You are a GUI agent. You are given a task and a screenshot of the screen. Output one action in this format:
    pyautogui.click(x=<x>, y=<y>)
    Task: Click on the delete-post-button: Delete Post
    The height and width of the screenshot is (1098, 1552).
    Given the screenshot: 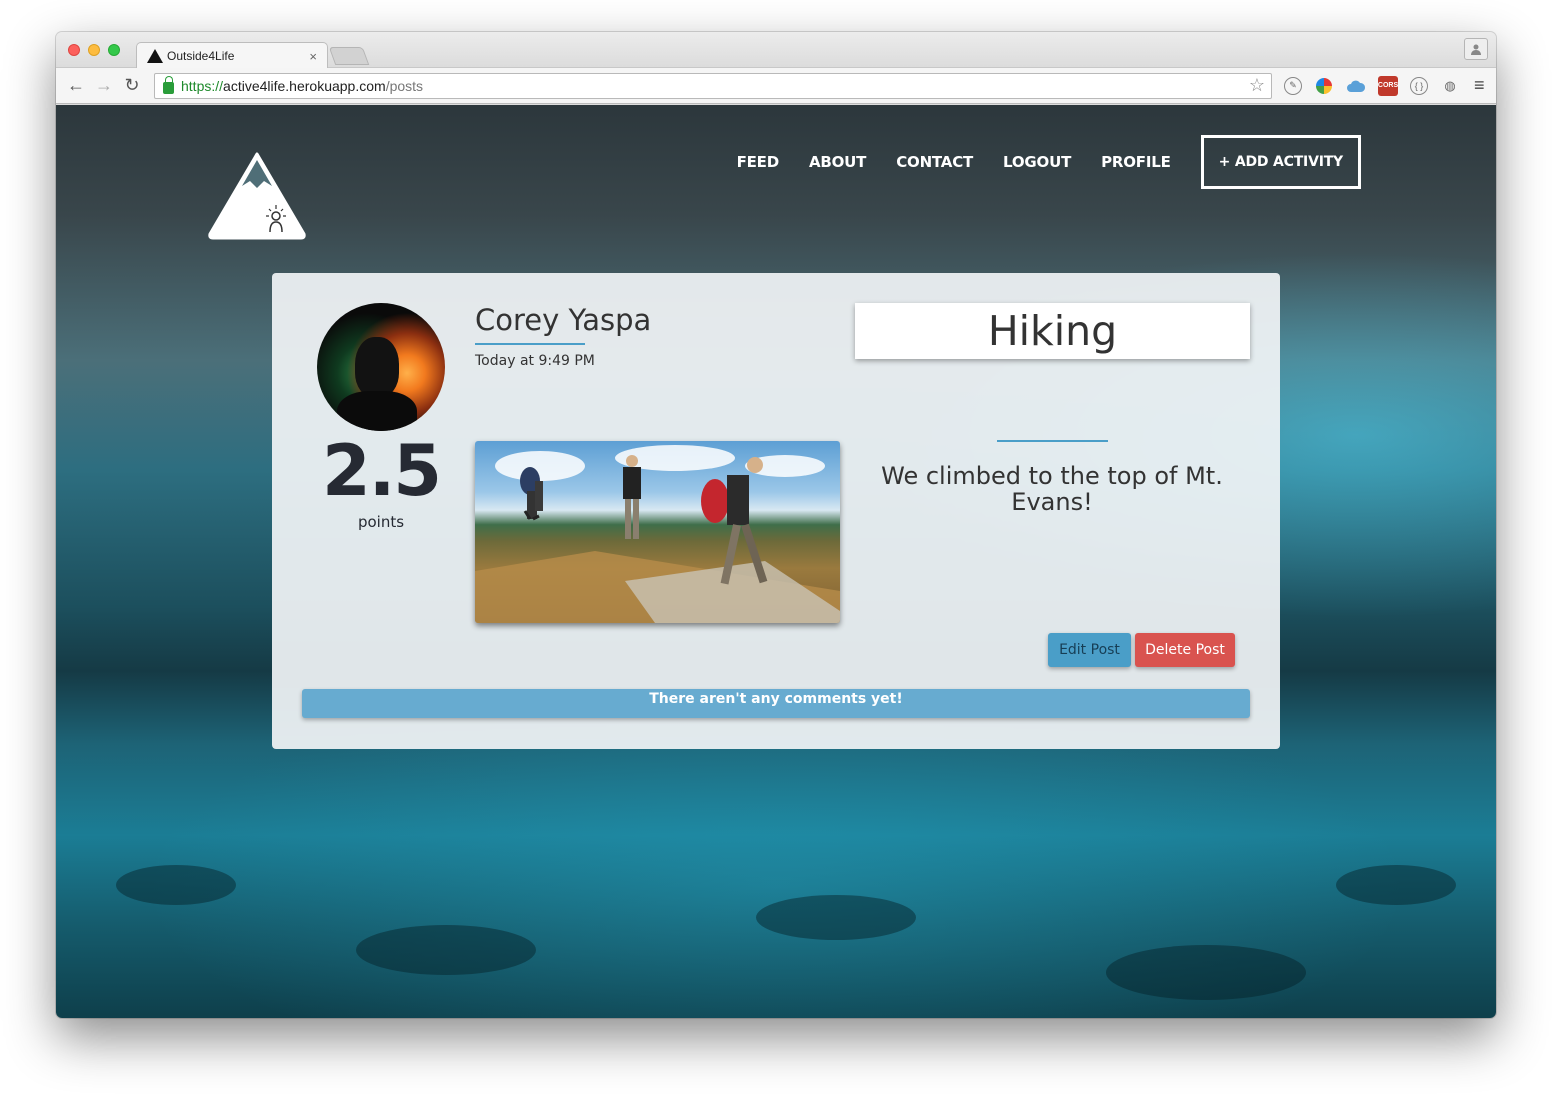 What is the action you would take?
    pyautogui.click(x=1185, y=650)
    